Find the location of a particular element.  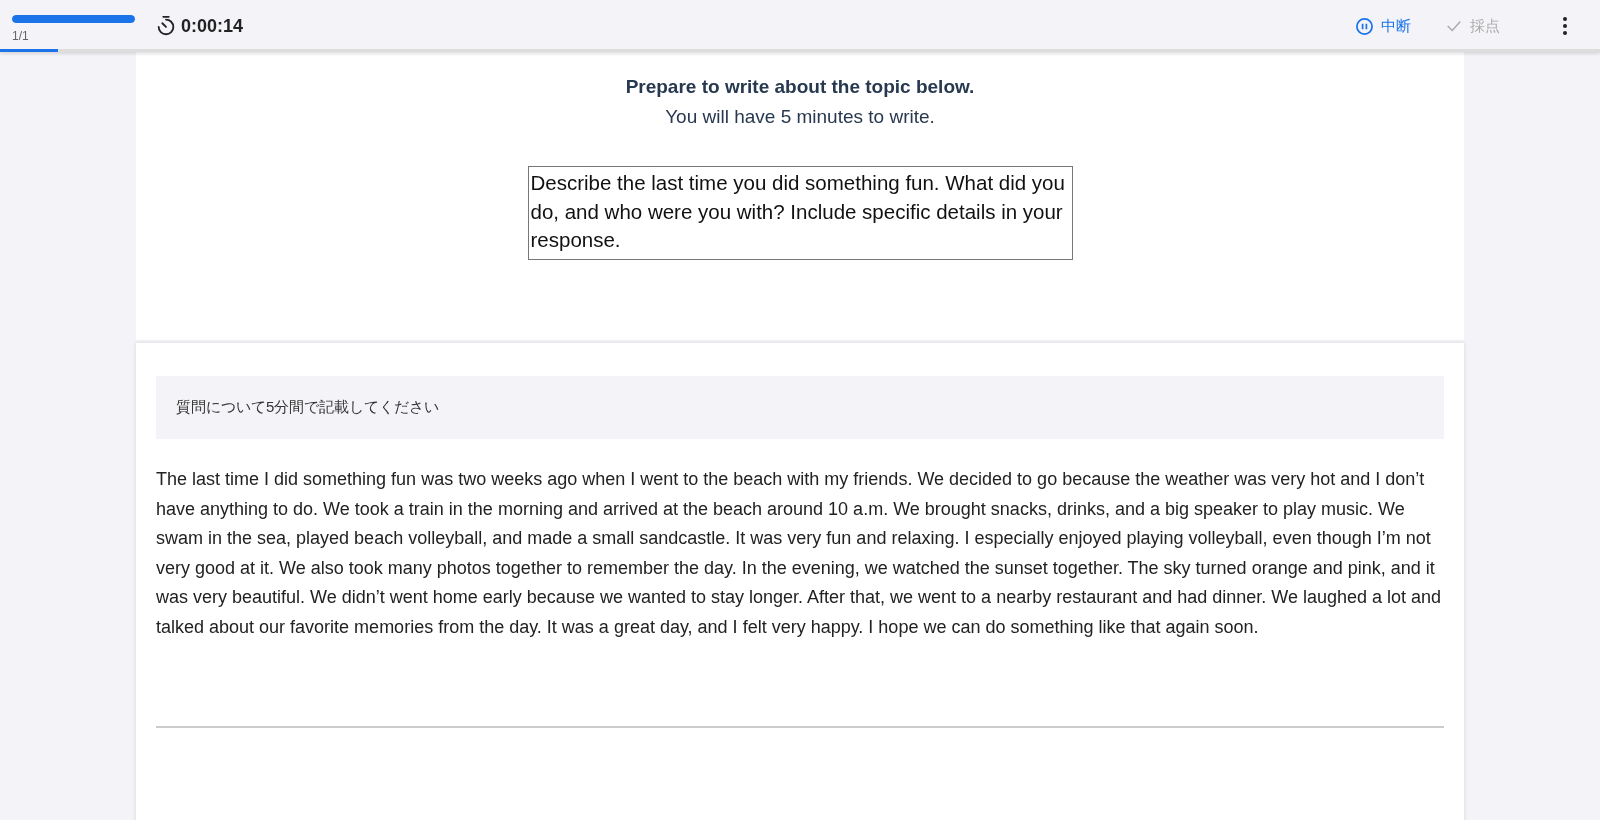

pause-icon is located at coordinates (1364, 26).